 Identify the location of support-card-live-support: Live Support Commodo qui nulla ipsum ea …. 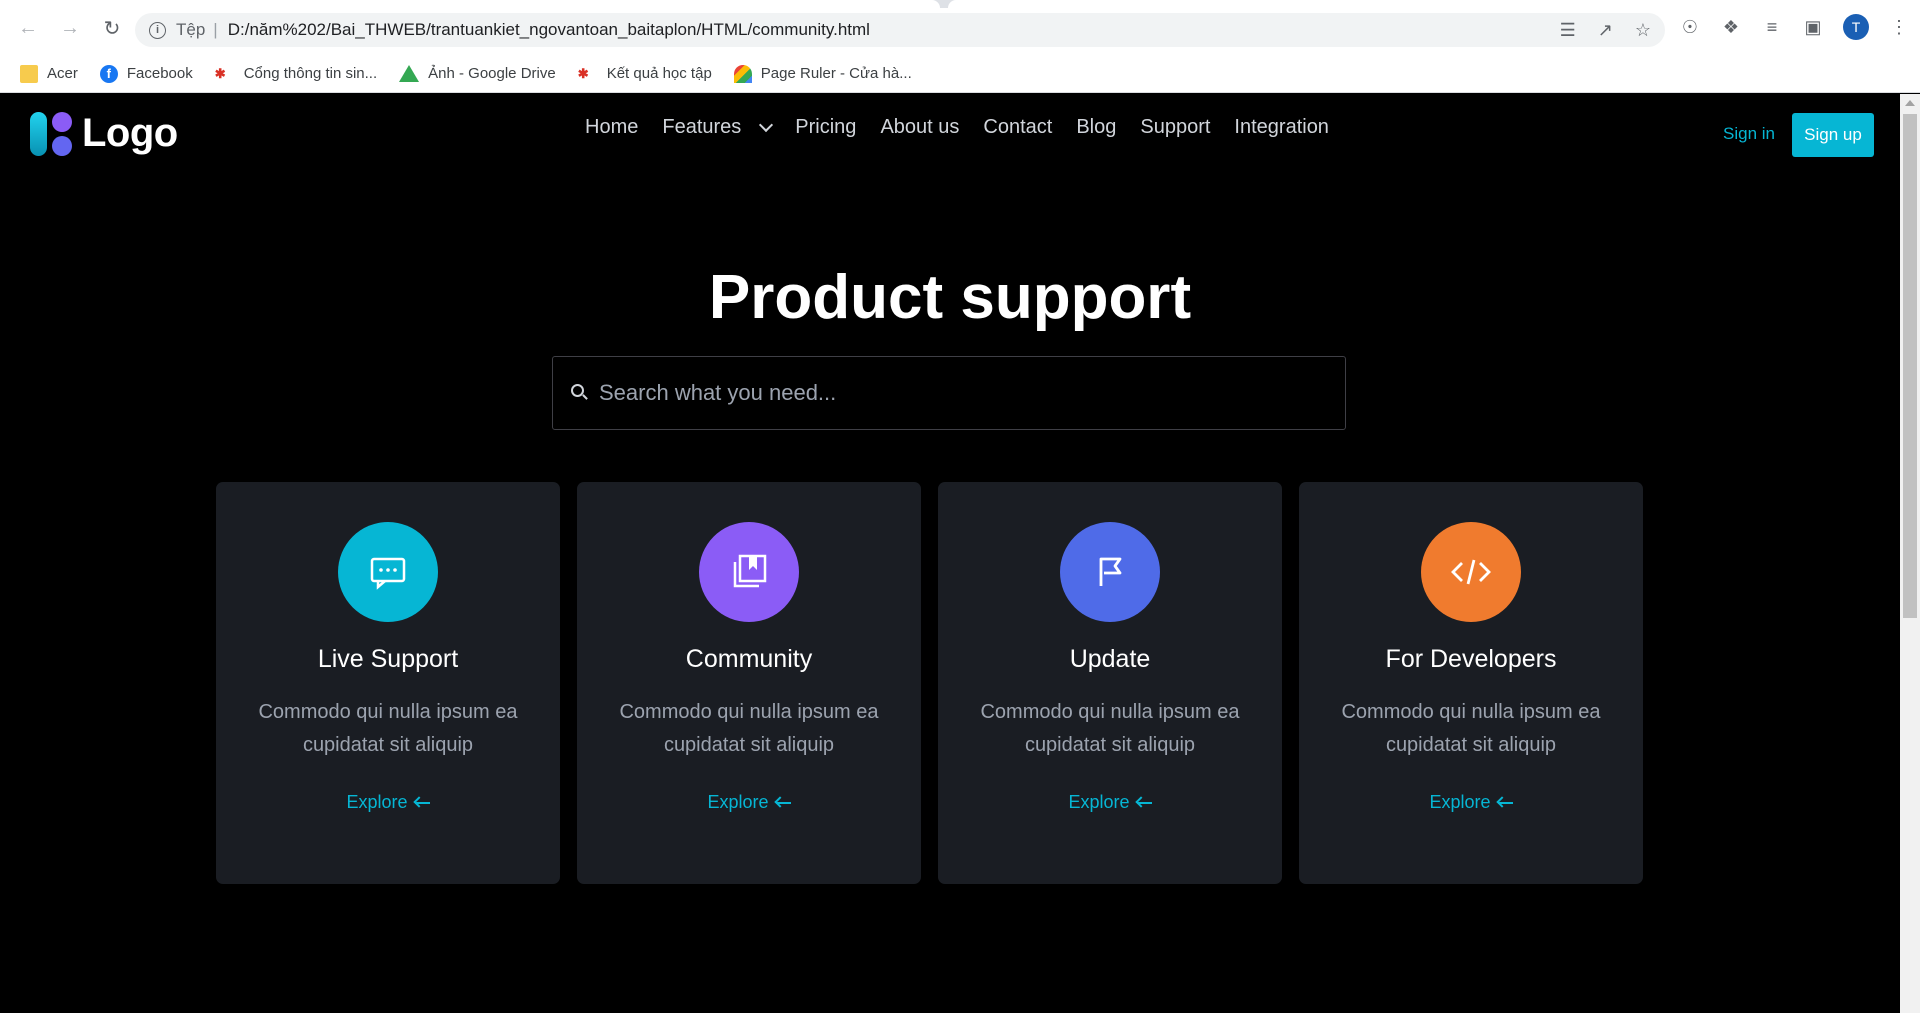
(388, 683).